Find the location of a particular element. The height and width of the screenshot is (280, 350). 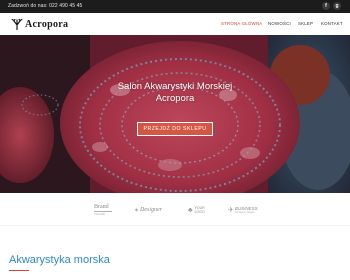

logo-text: Acropora is located at coordinates (47, 24).